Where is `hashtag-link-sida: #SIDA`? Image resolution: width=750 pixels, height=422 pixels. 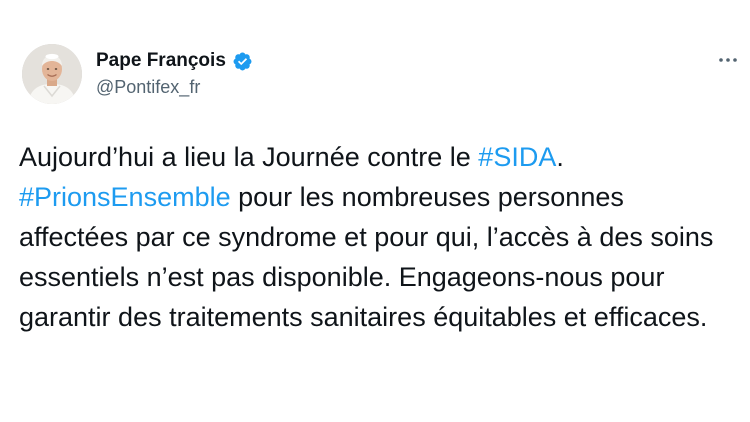 hashtag-link-sida: #SIDA is located at coordinates (517, 157).